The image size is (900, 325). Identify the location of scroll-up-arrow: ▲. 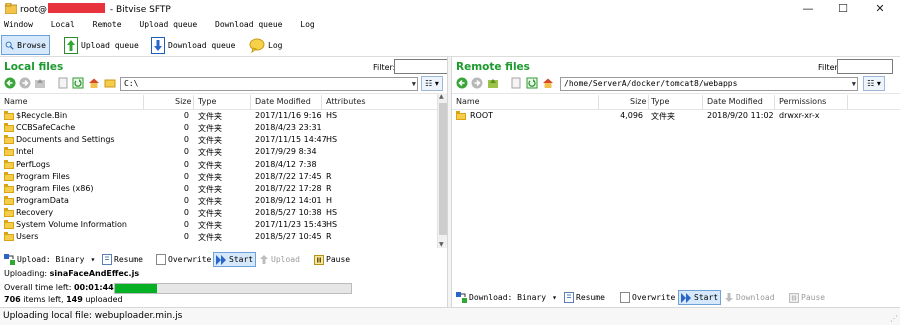
(441, 96).